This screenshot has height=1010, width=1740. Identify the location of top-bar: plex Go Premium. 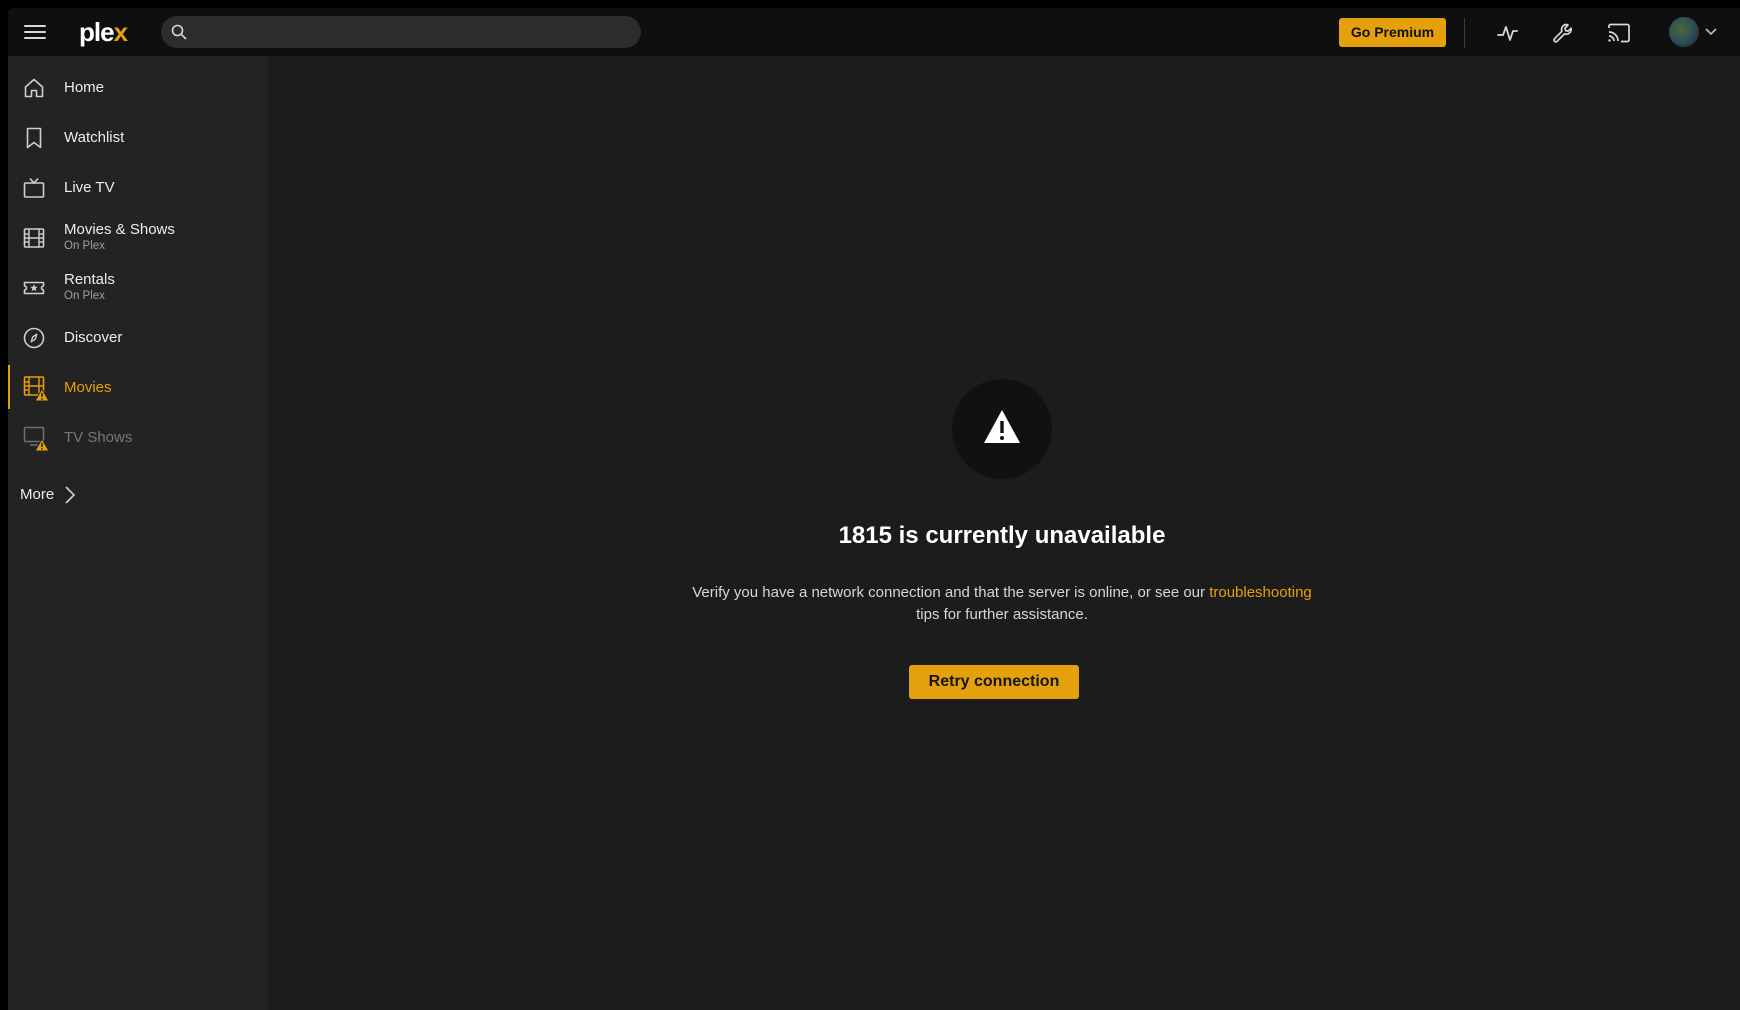
(874, 32).